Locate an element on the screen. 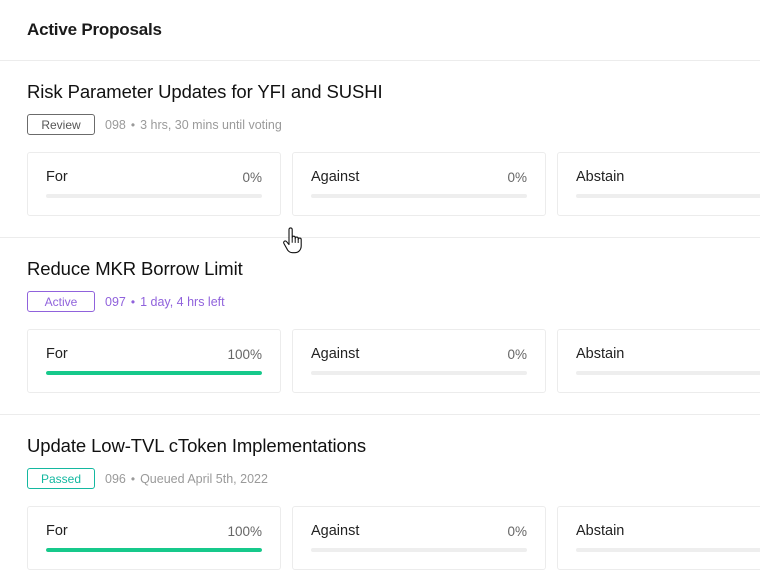 Image resolution: width=760 pixels, height=570 pixels. proposal-id: 098 is located at coordinates (115, 124).